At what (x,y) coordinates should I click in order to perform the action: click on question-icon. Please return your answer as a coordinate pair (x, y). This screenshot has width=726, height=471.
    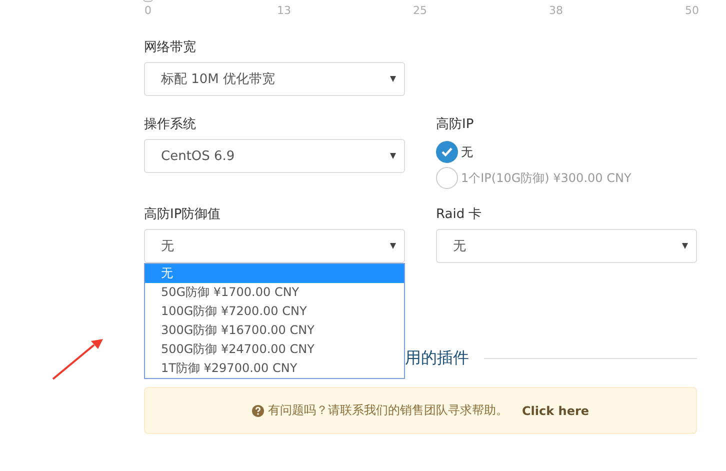
    Looking at the image, I should click on (258, 410).